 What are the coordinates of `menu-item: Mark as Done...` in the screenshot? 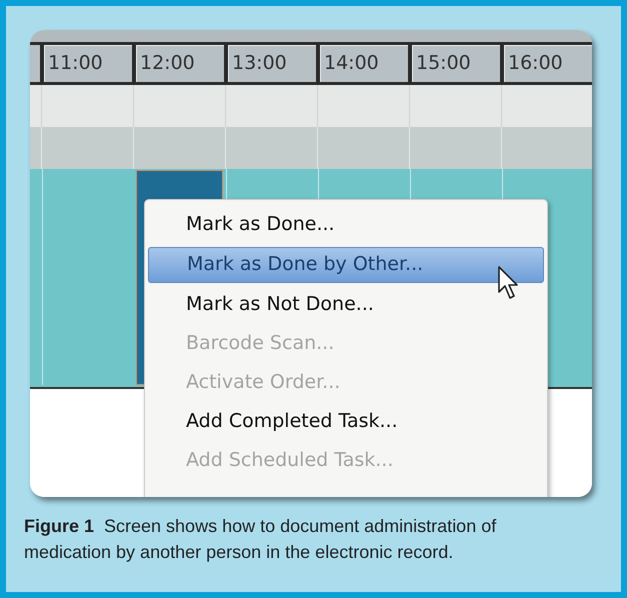 It's located at (346, 225).